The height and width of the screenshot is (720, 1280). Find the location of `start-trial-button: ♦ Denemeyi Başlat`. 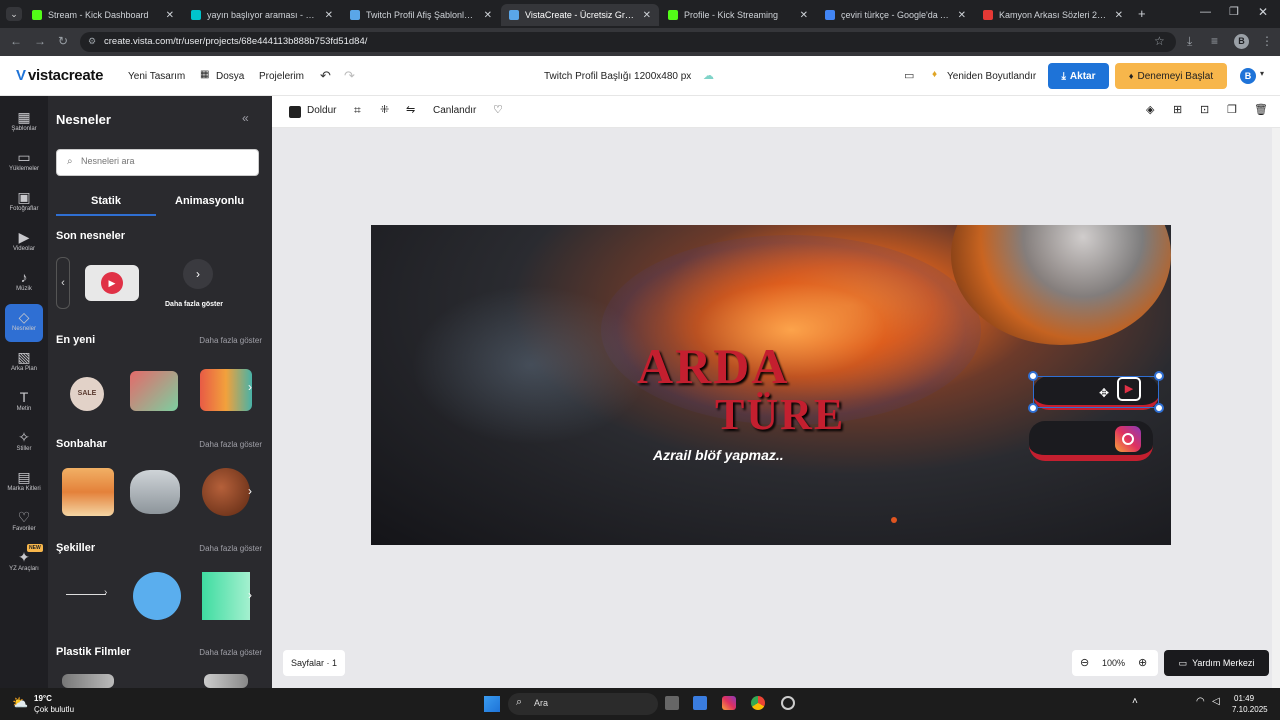

start-trial-button: ♦ Denemeyi Başlat is located at coordinates (1171, 76).